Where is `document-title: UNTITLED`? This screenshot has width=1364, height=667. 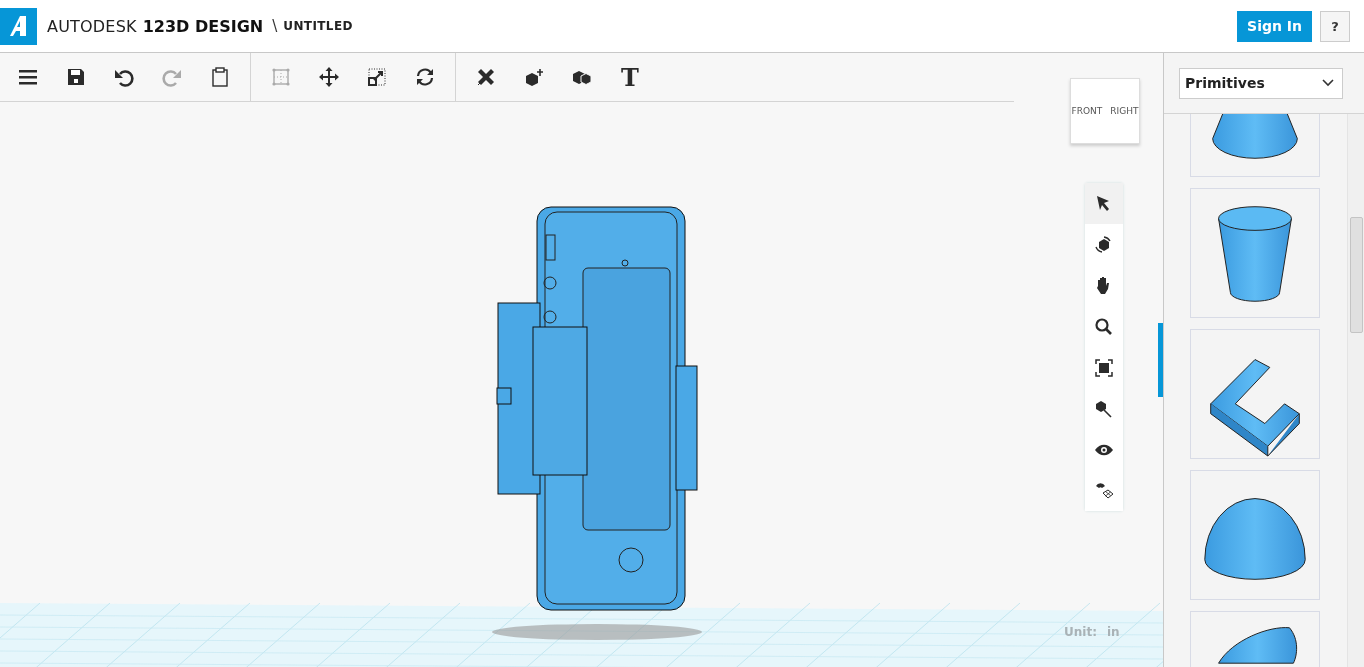 document-title: UNTITLED is located at coordinates (318, 26).